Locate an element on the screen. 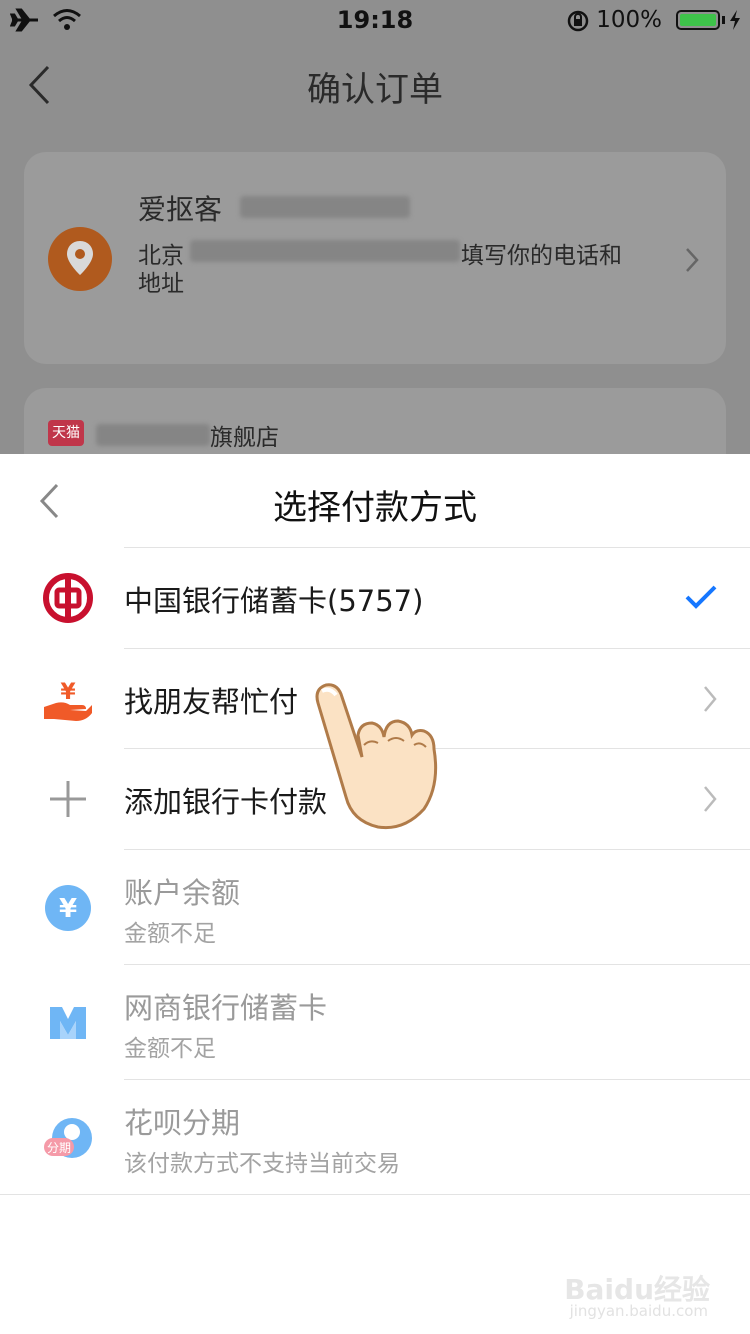 This screenshot has height=1334, width=750. payment-option-boc: 中国银行储蓄卡(5757) is located at coordinates (375, 598).